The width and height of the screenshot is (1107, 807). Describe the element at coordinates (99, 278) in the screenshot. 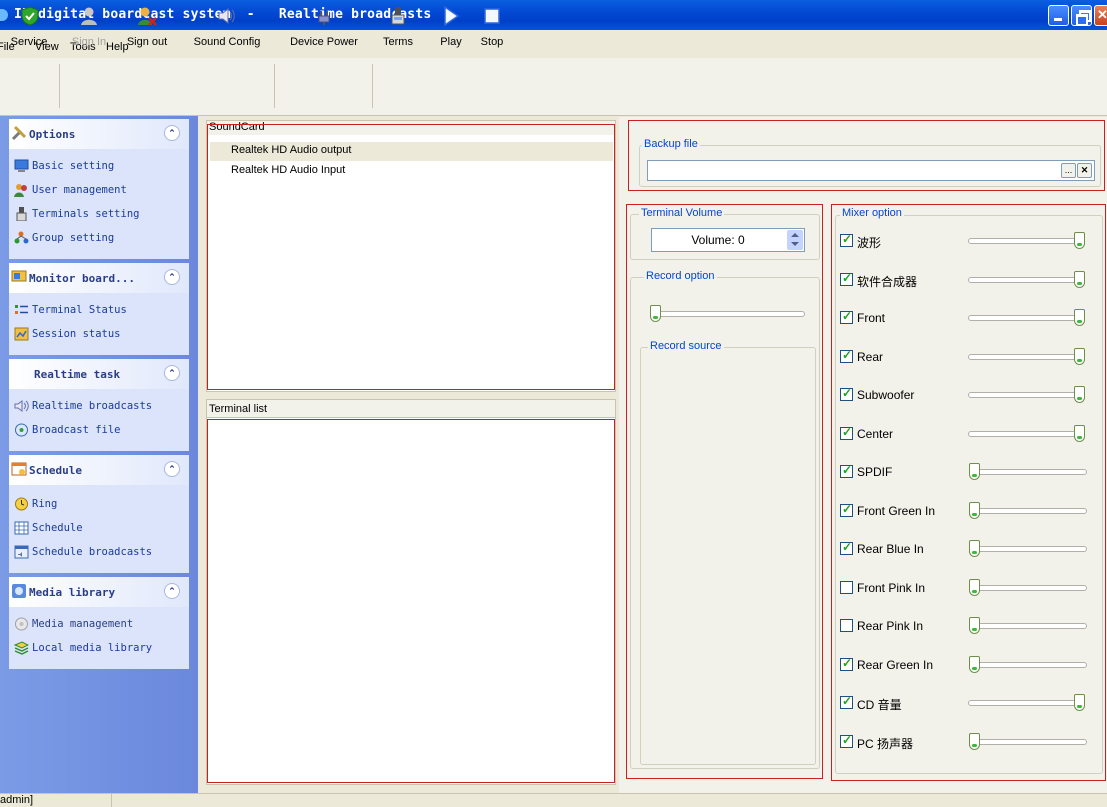

I see `group-header: Monitor board... ⌃` at that location.